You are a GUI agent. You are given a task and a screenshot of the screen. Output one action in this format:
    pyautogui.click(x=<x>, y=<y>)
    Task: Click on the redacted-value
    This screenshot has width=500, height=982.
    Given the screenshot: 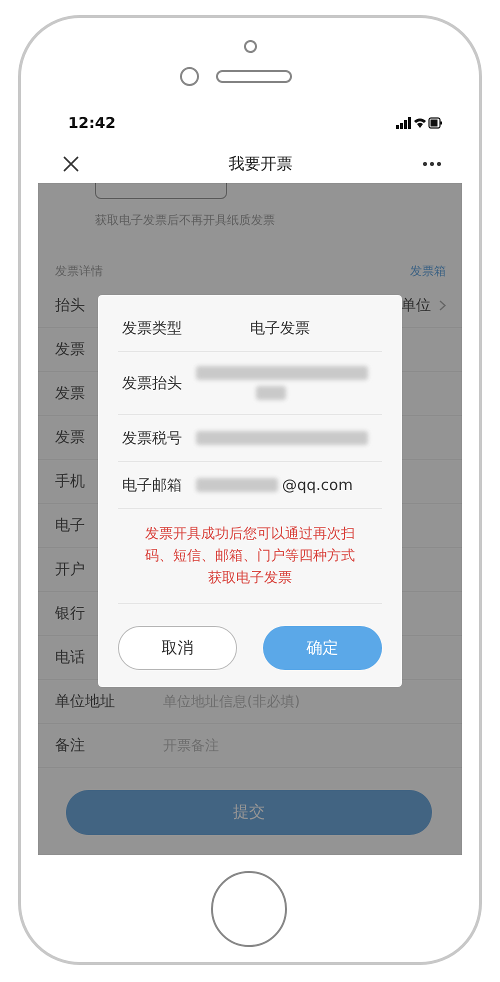 What is the action you would take?
    pyautogui.click(x=271, y=393)
    